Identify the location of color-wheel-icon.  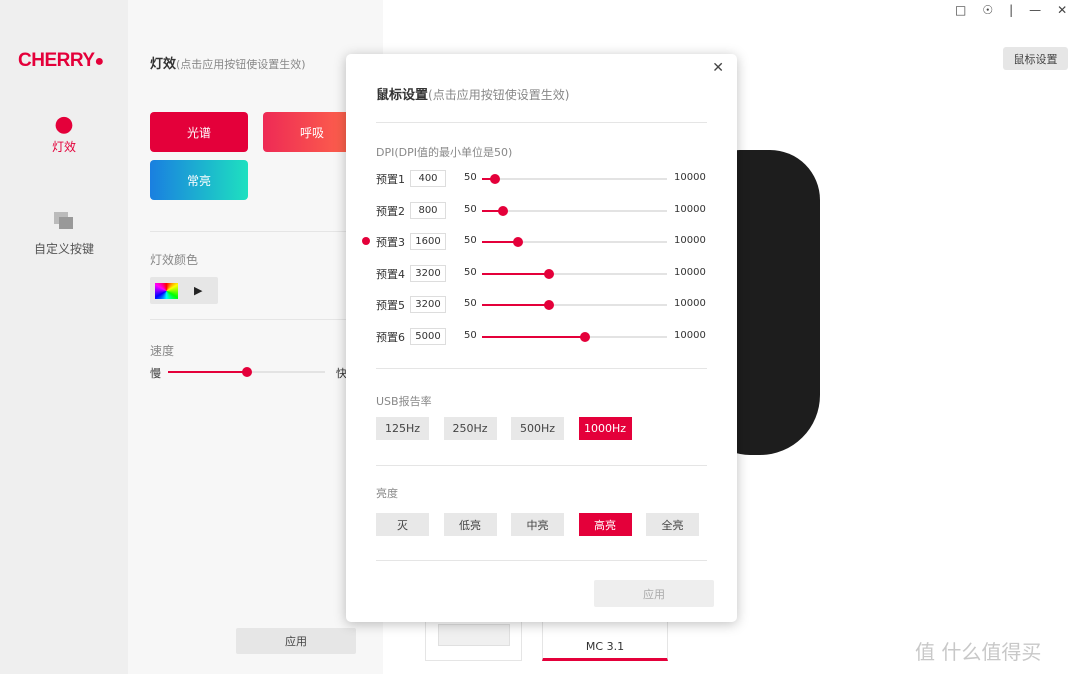
(166, 290).